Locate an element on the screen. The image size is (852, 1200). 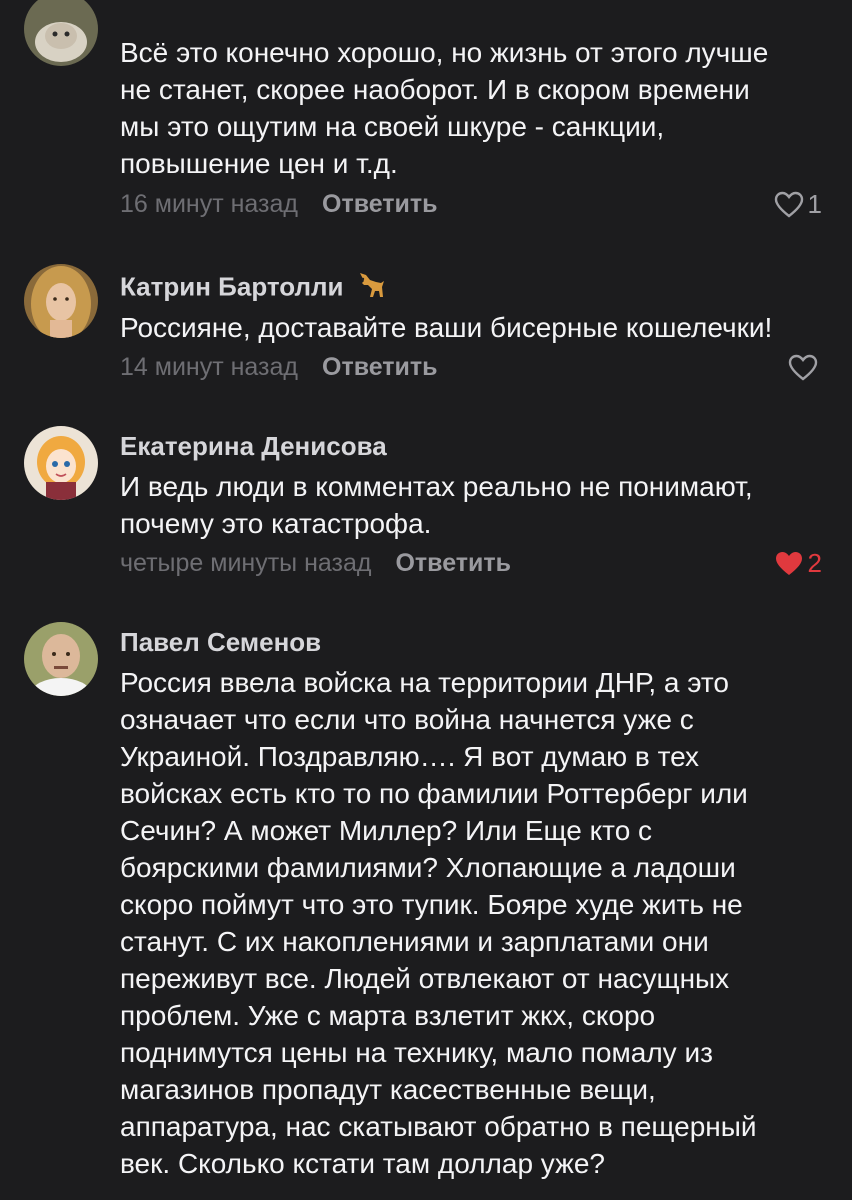
cat-avatar is located at coordinates (61, 33).